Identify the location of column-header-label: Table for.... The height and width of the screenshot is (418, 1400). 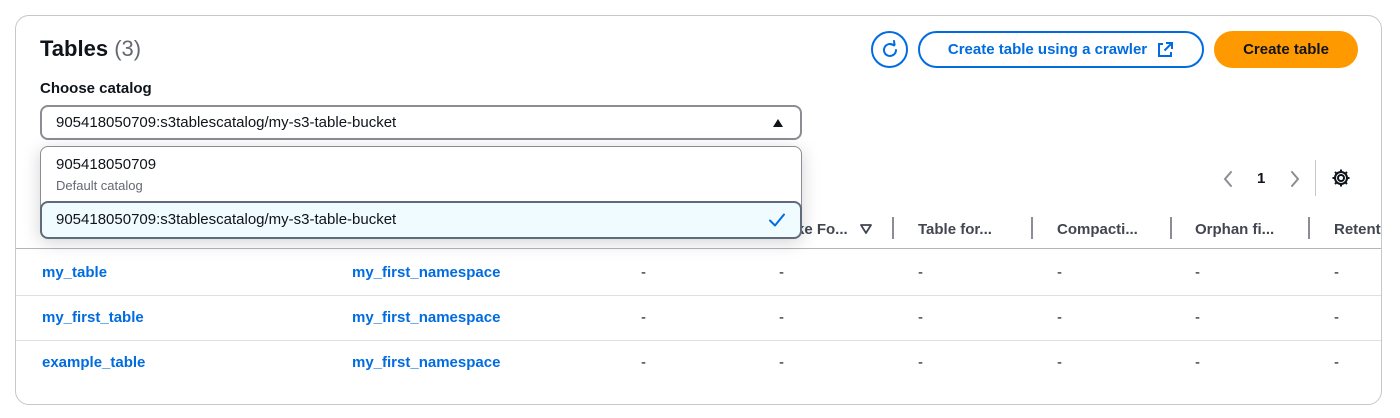
(955, 229).